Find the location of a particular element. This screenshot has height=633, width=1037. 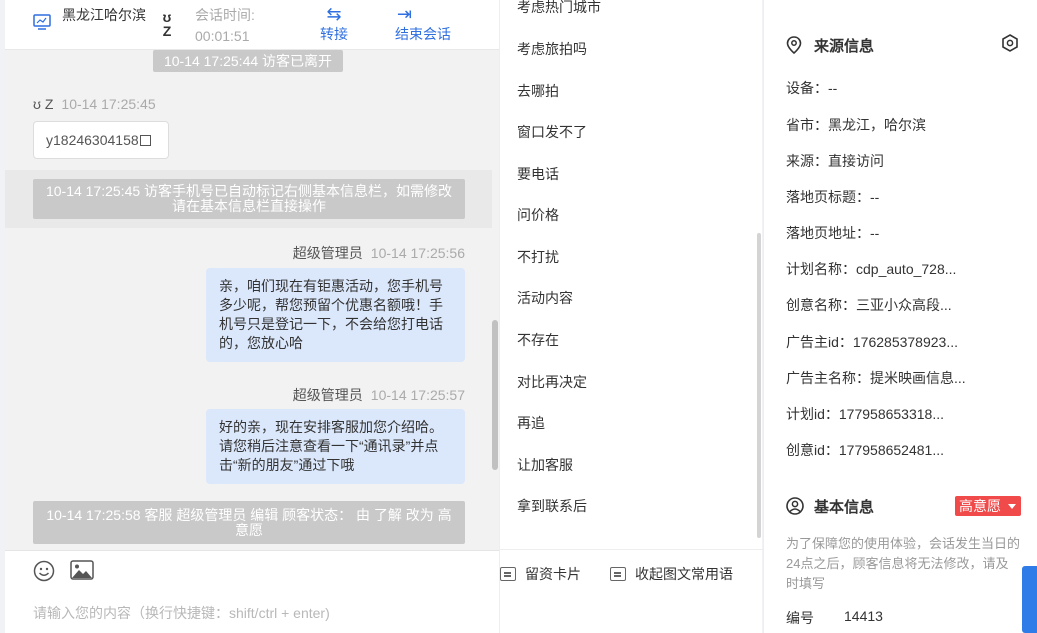

system-notice: 10-14 17:25:44 访客已离开 is located at coordinates (248, 61).